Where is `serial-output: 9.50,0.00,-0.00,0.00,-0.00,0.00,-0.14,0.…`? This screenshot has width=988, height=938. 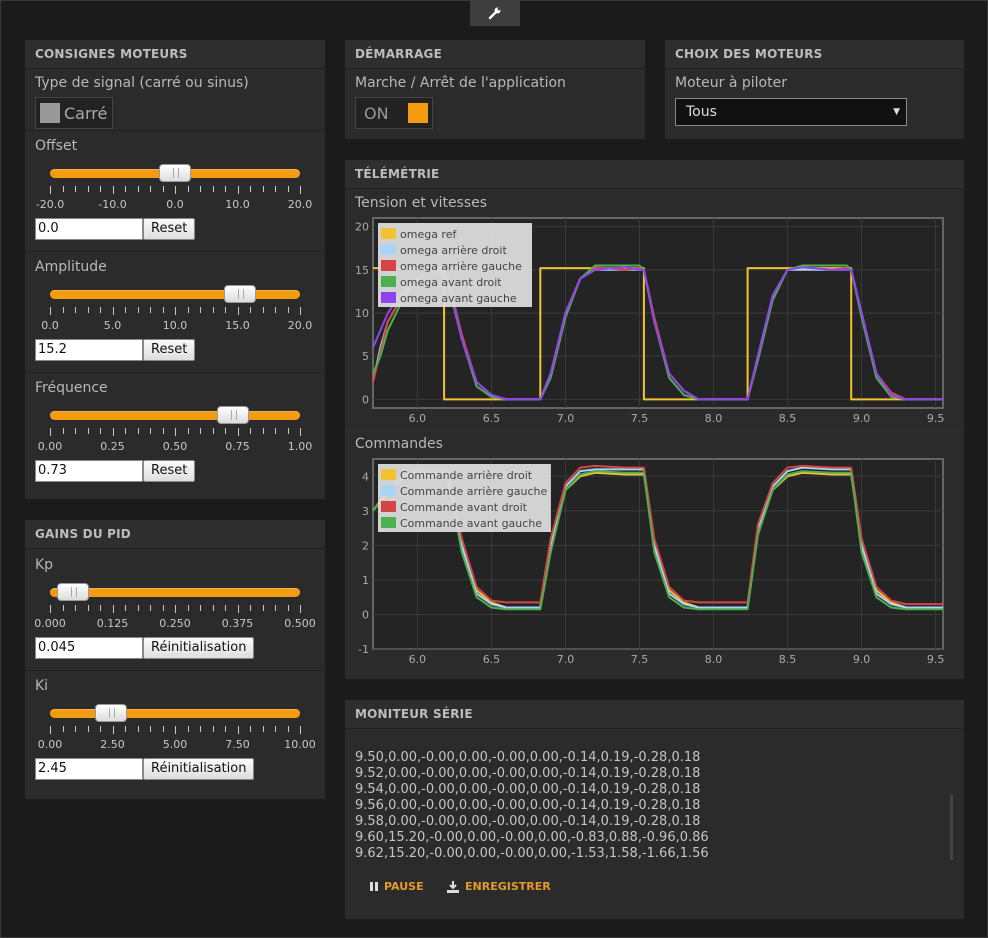 serial-output: 9.50,0.00,-0.00,0.00,-0.00,0.00,-0.14,0.… is located at coordinates (650, 810).